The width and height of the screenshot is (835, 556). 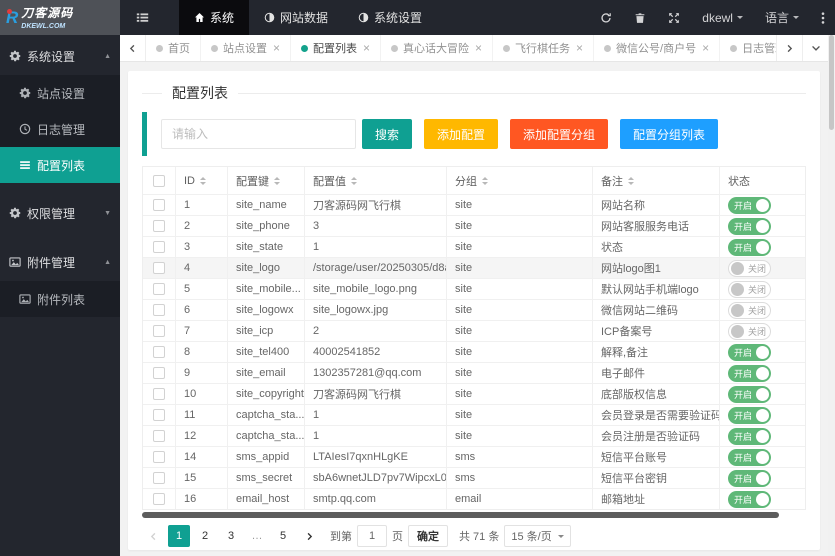 What do you see at coordinates (133, 48) in the screenshot?
I see `tabs-scroll-left-button` at bounding box center [133, 48].